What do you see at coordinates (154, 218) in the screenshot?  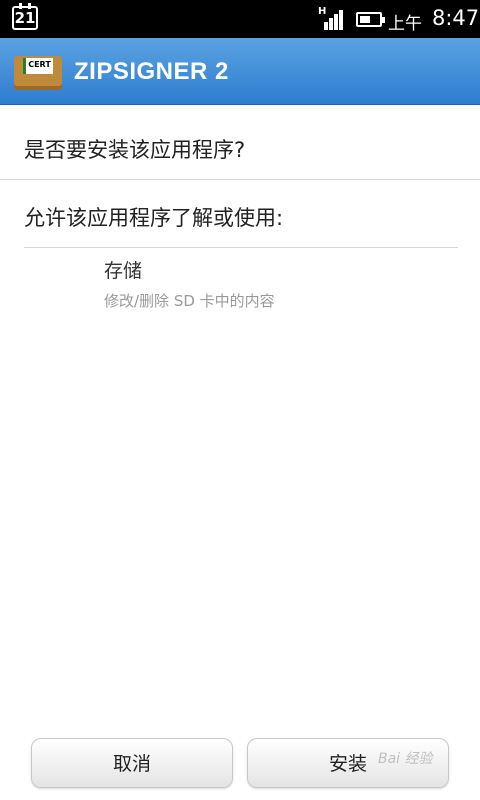 I see `permissions-heading: 允许该应用程序了解或使用:` at bounding box center [154, 218].